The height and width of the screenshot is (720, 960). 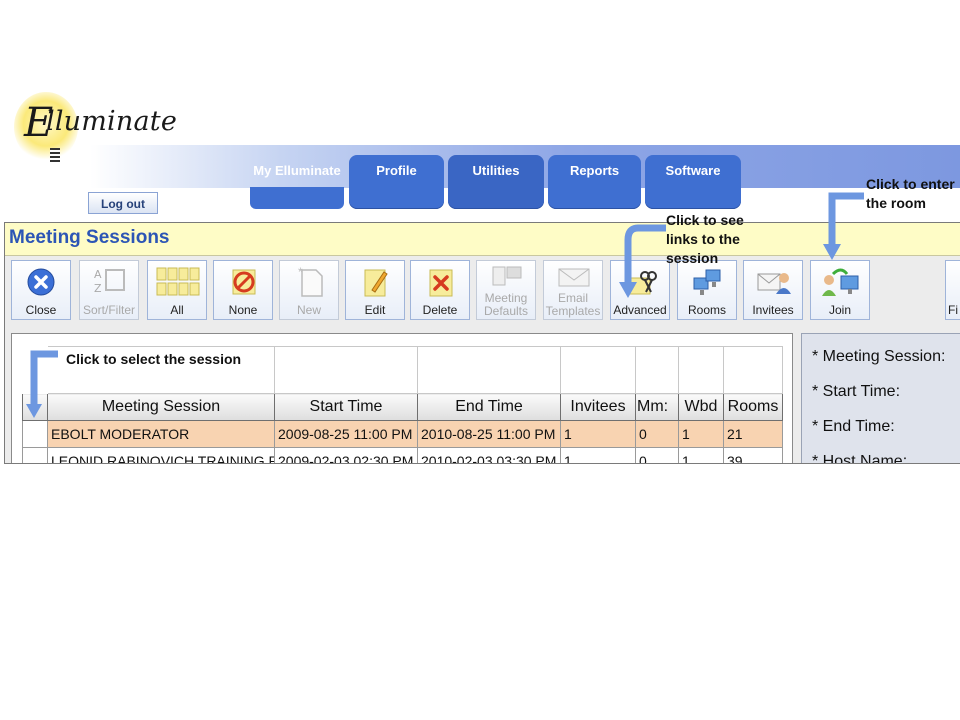 I want to click on rooms-cell: 39, so click(x=753, y=455).